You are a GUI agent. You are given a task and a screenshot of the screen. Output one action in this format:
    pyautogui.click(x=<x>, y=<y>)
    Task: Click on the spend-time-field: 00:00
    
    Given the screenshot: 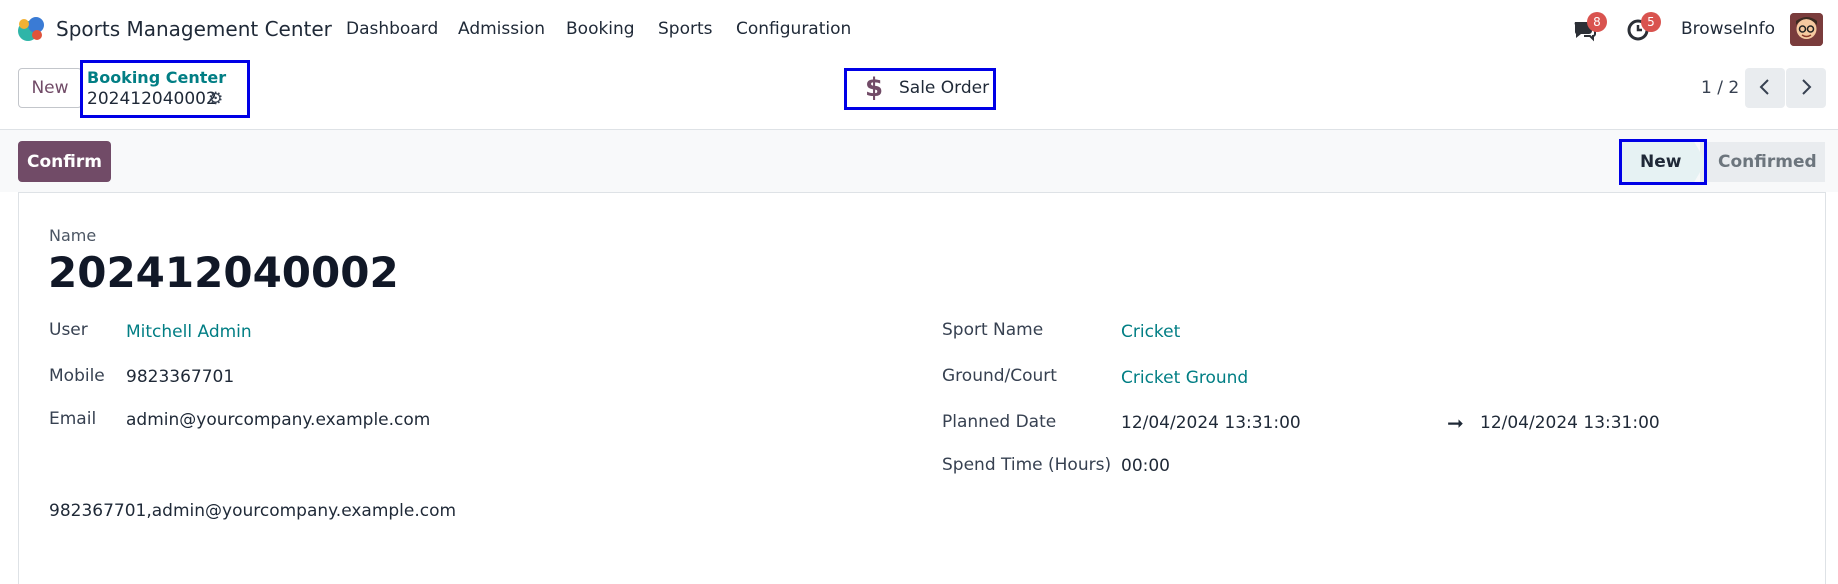 What is the action you would take?
    pyautogui.click(x=1145, y=466)
    